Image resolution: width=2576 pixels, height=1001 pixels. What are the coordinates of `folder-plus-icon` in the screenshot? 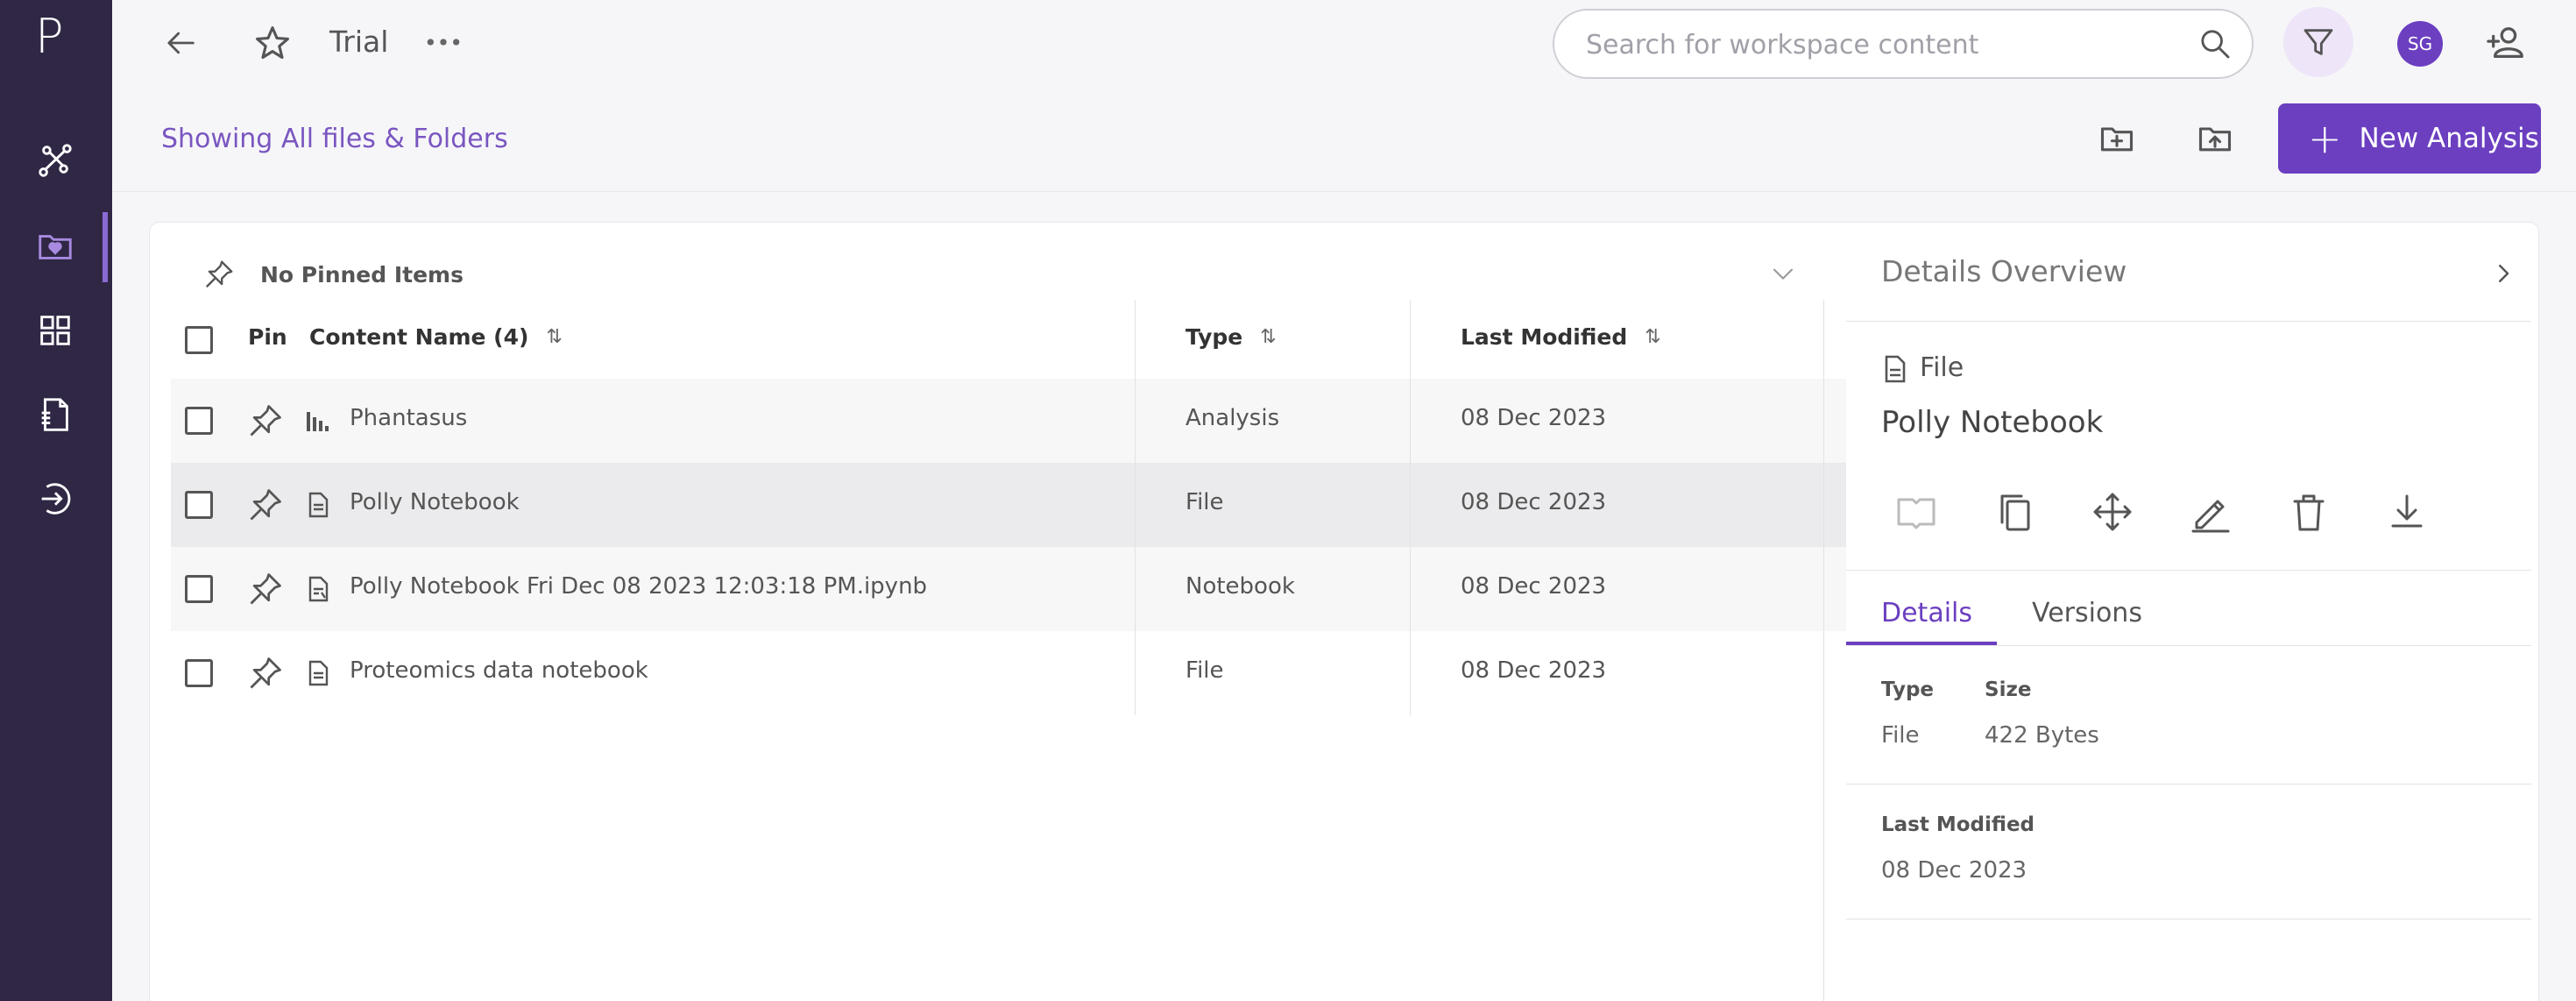 It's located at (2117, 139).